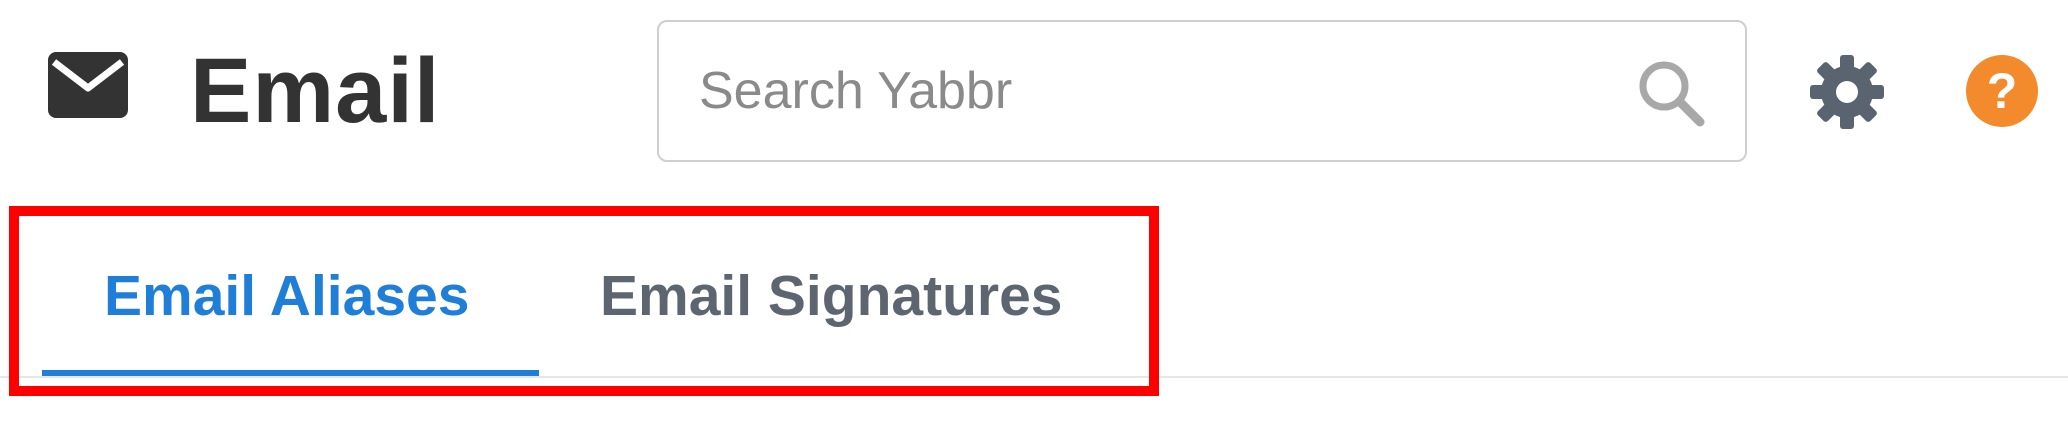 The image size is (2068, 421). I want to click on tab-email-aliases: Email Aliases, so click(286, 306).